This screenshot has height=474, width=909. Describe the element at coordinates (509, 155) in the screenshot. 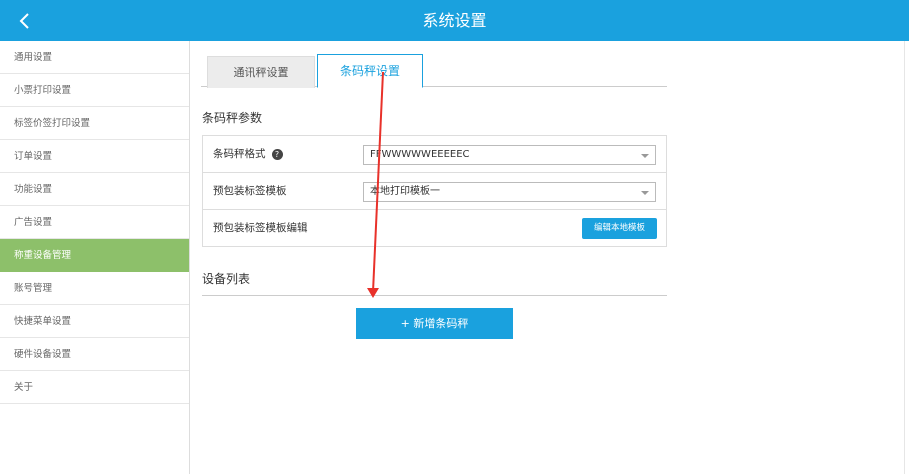

I see `barcode-format-select: FFWWWWWEEEEEC` at that location.